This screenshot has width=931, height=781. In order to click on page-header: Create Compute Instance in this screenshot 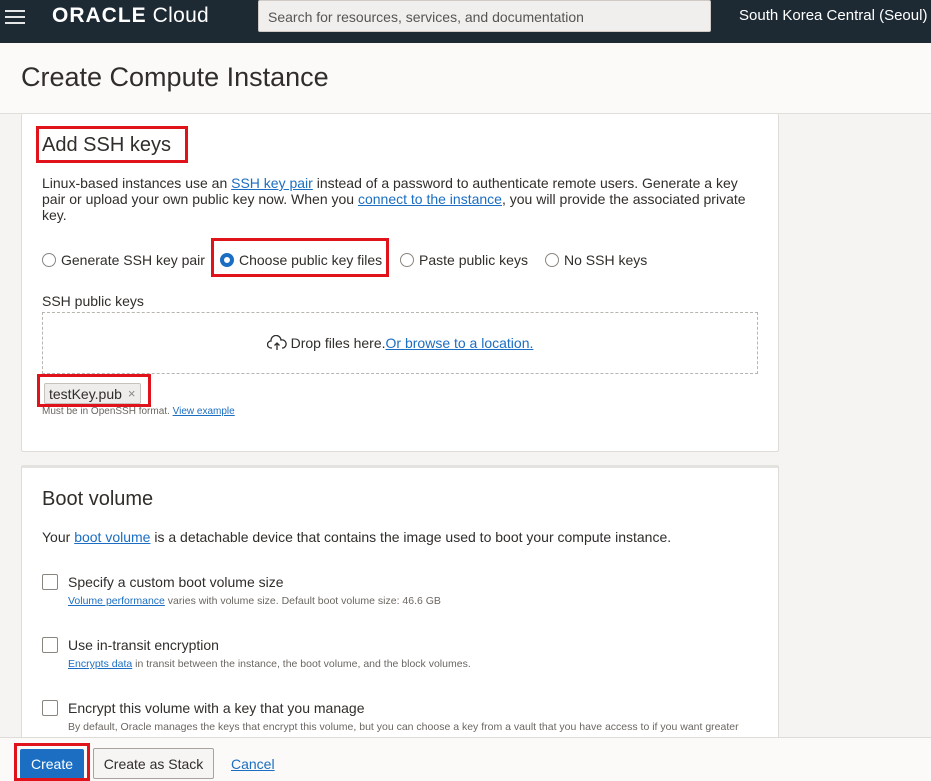, I will do `click(465, 78)`.